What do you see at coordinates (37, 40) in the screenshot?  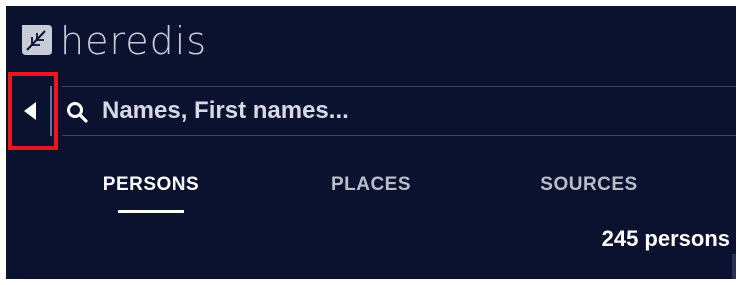 I see `leaf-icon` at bounding box center [37, 40].